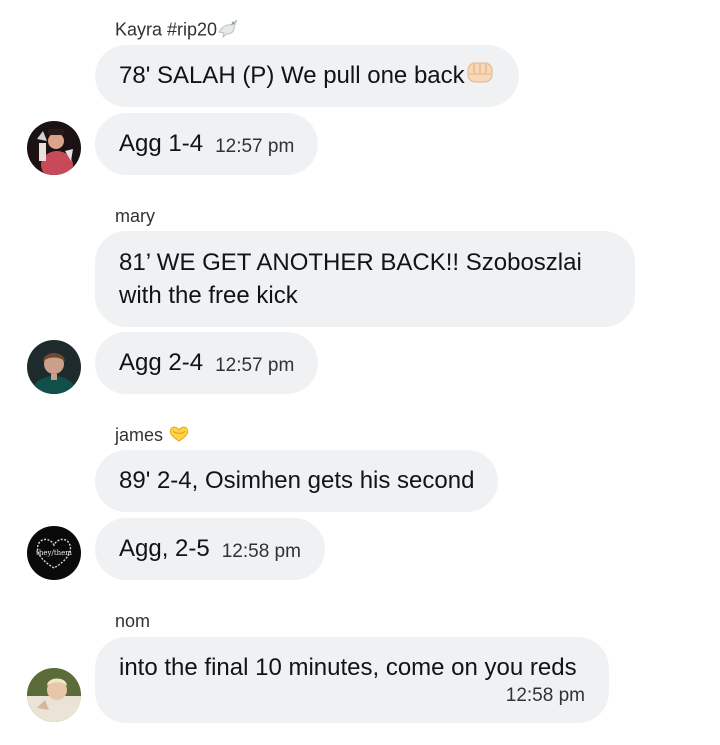 This screenshot has height=745, width=720. What do you see at coordinates (177, 30) in the screenshot?
I see `sender-name: Kayra #rip20` at bounding box center [177, 30].